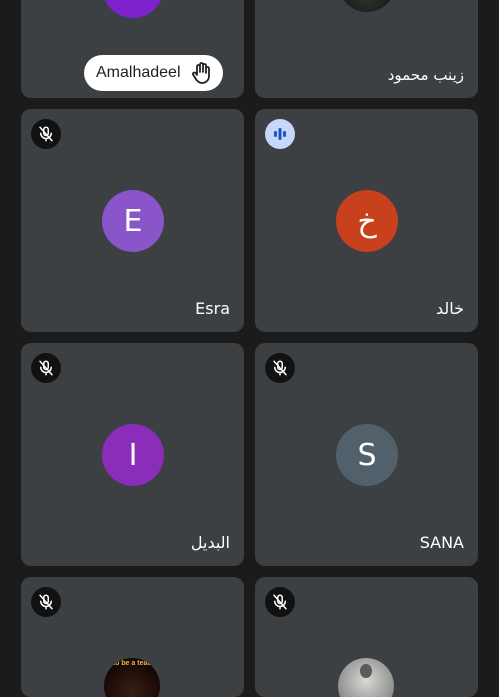 The width and height of the screenshot is (499, 697). I want to click on participant-photo: to be a teac, so click(132, 677).